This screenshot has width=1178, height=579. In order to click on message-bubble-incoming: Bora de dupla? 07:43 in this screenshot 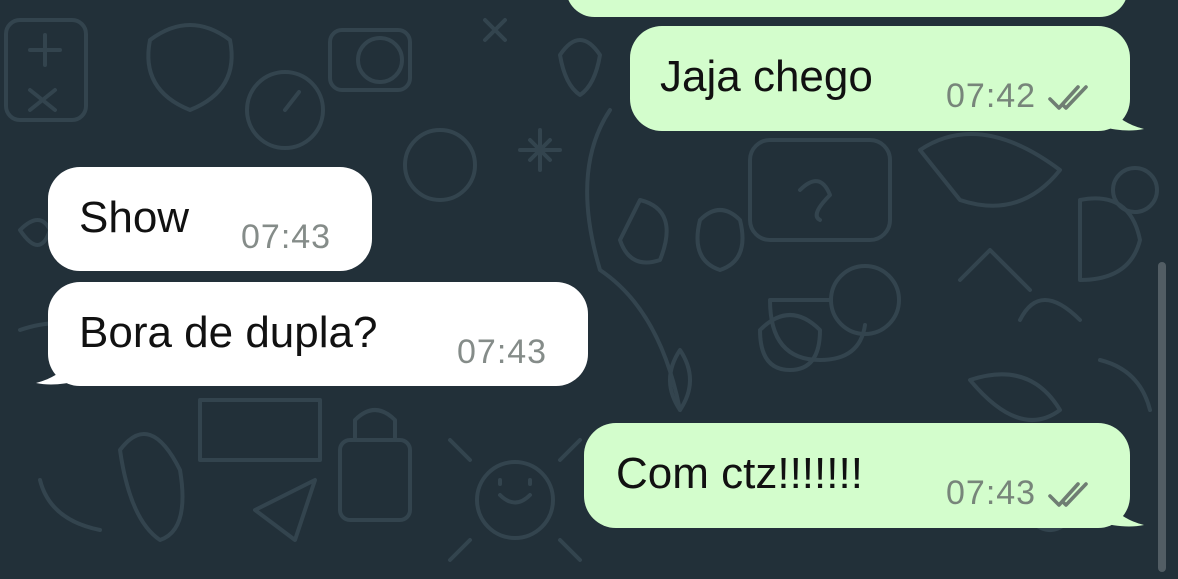, I will do `click(318, 334)`.